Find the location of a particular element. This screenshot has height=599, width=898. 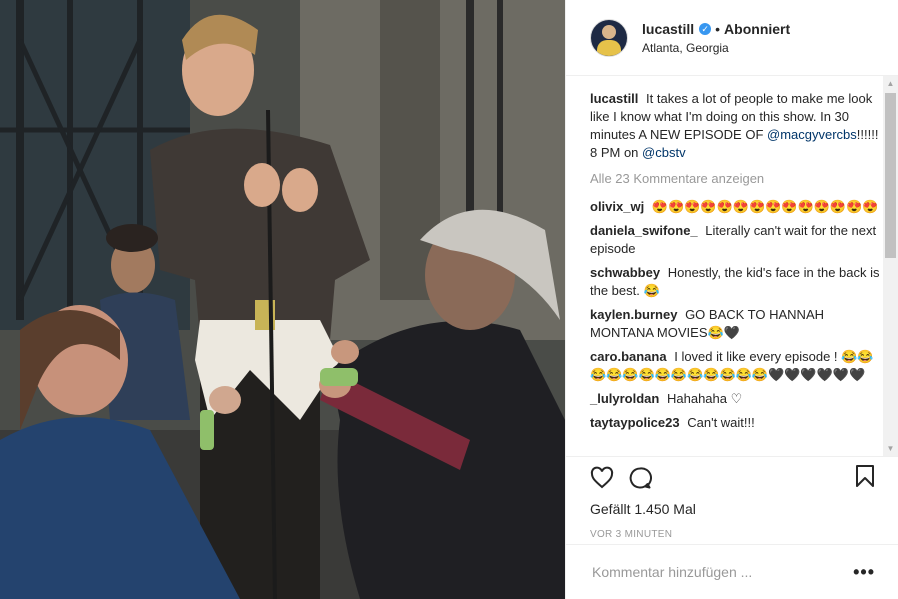

header-row: lucastill ✓ • Abonniert is located at coordinates (716, 29).